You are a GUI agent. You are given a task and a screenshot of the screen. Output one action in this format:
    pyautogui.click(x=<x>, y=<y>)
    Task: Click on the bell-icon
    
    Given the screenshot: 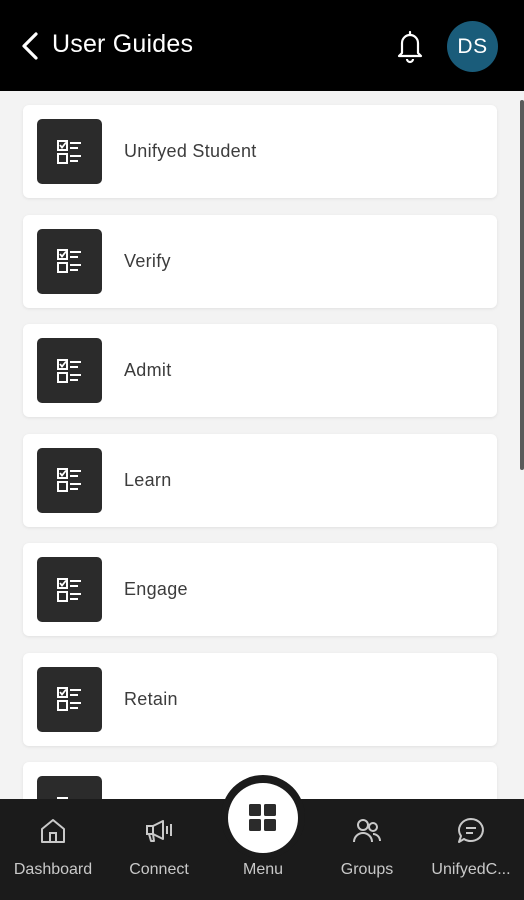 What is the action you would take?
    pyautogui.click(x=410, y=47)
    